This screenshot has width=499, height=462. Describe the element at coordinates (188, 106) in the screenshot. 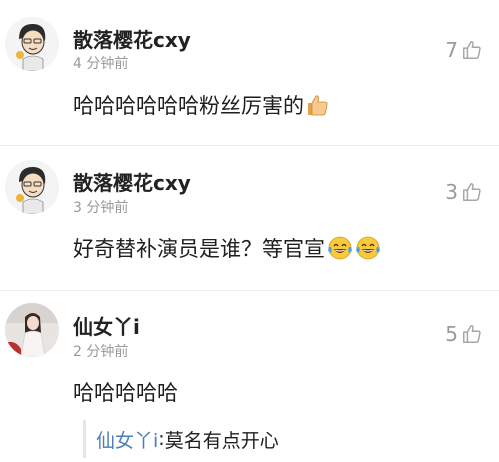

I see `comment-text-body: 哈哈哈哈哈哈粉丝厉害的` at that location.